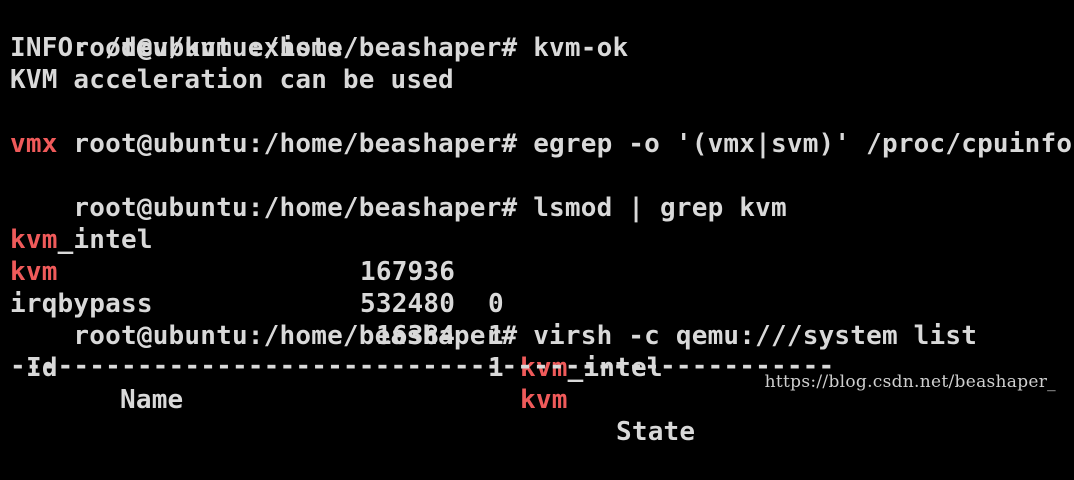 Image resolution: width=1074 pixels, height=480 pixels. What do you see at coordinates (295, 144) in the screenshot?
I see `prompt: root@ubuntu:/home/beashaper#` at bounding box center [295, 144].